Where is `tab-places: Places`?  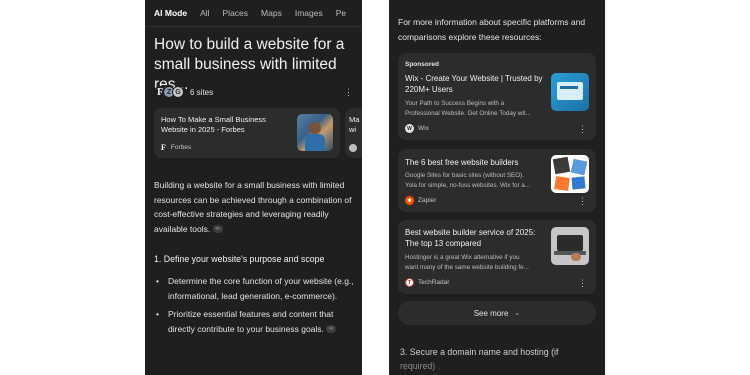 tab-places: Places is located at coordinates (236, 13).